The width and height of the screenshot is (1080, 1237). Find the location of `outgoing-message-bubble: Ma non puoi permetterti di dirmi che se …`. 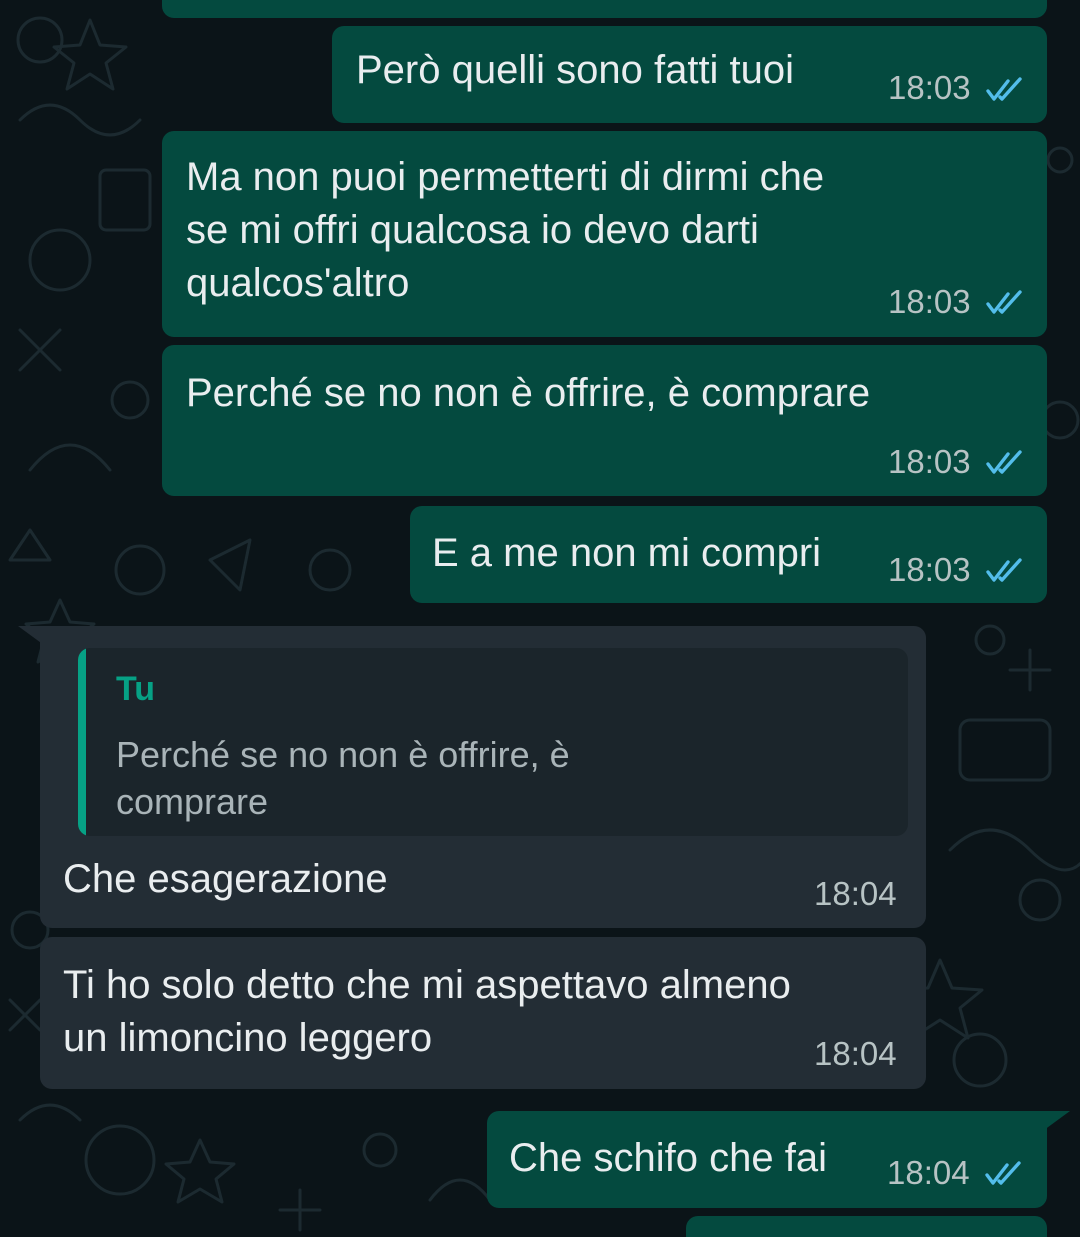

outgoing-message-bubble: Ma non puoi permetterti di dirmi che se … is located at coordinates (604, 234).